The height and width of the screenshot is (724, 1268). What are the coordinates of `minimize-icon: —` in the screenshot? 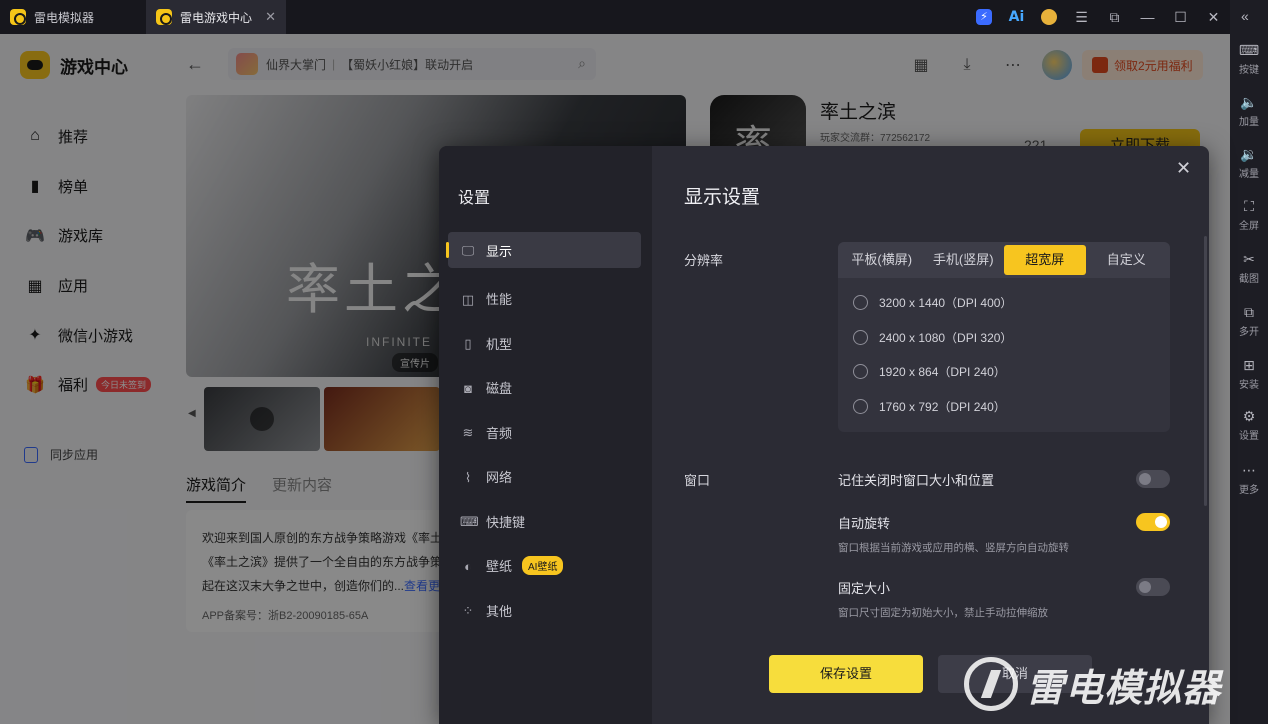 It's located at (1147, 17).